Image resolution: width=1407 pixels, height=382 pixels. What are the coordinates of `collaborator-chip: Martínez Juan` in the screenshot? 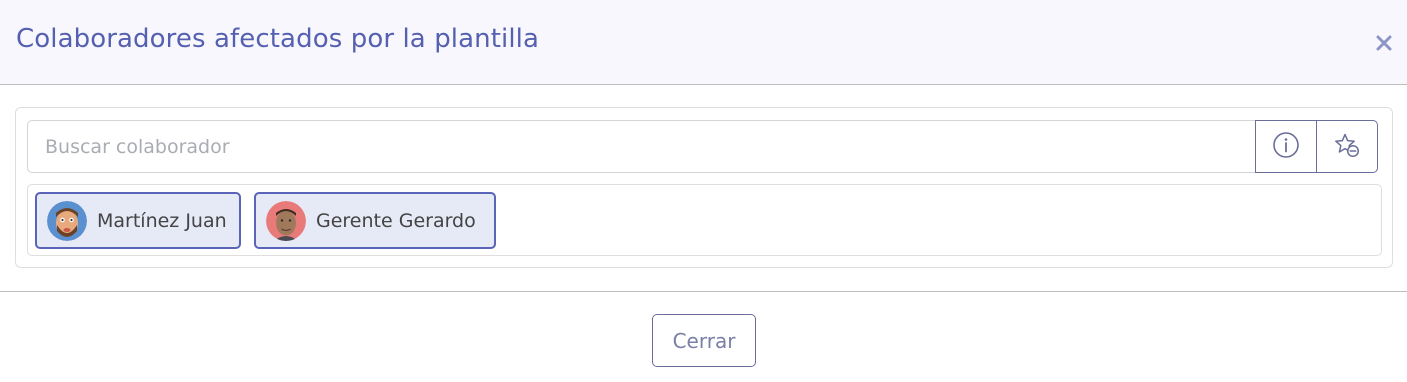 It's located at (138, 220).